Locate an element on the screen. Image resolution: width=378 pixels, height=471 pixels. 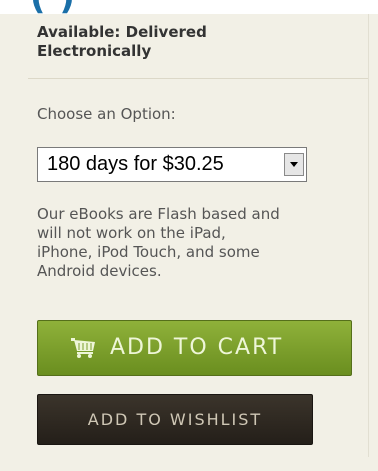
rental-option-value: 180 days for $30.25 is located at coordinates (135, 164).